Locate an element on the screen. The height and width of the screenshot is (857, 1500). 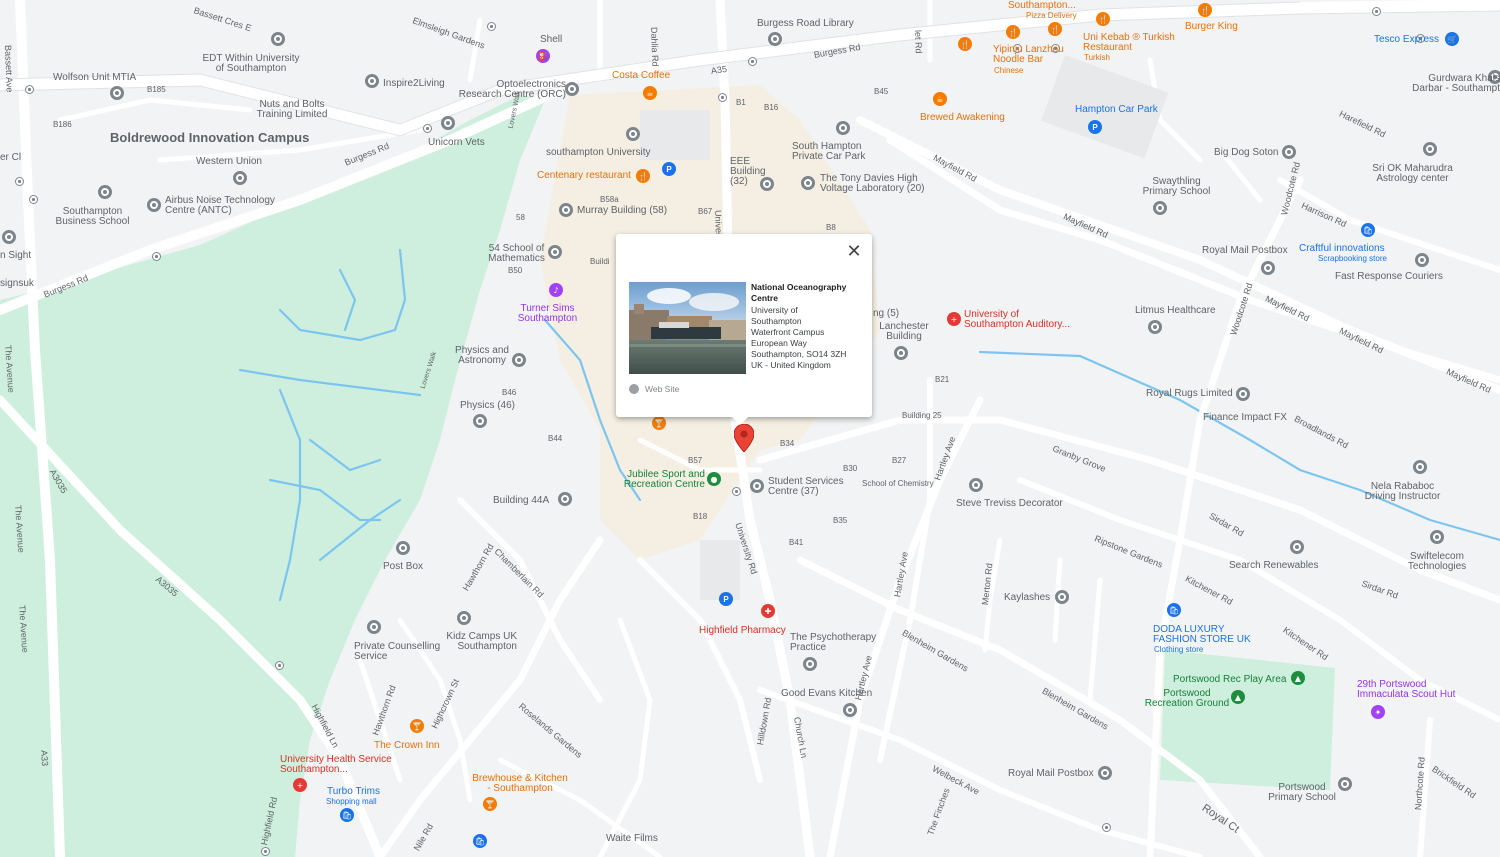
place-label-fast-response: Fast Response Couriers is located at coordinates (1389, 276).